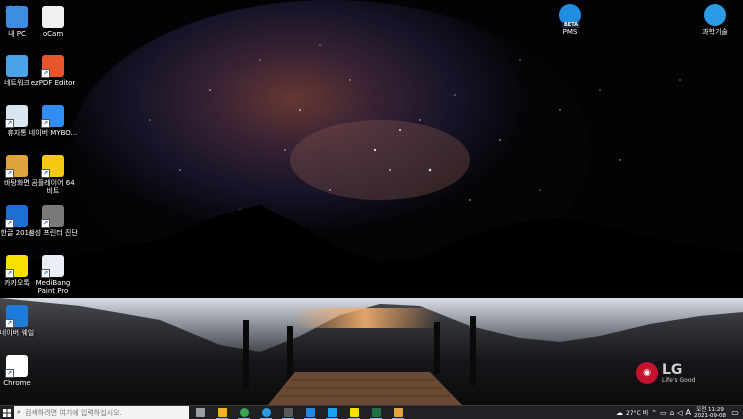 Image resolution: width=743 pixels, height=419 pixels. Describe the element at coordinates (672, 413) in the screenshot. I see `network-icon: ⌂` at that location.